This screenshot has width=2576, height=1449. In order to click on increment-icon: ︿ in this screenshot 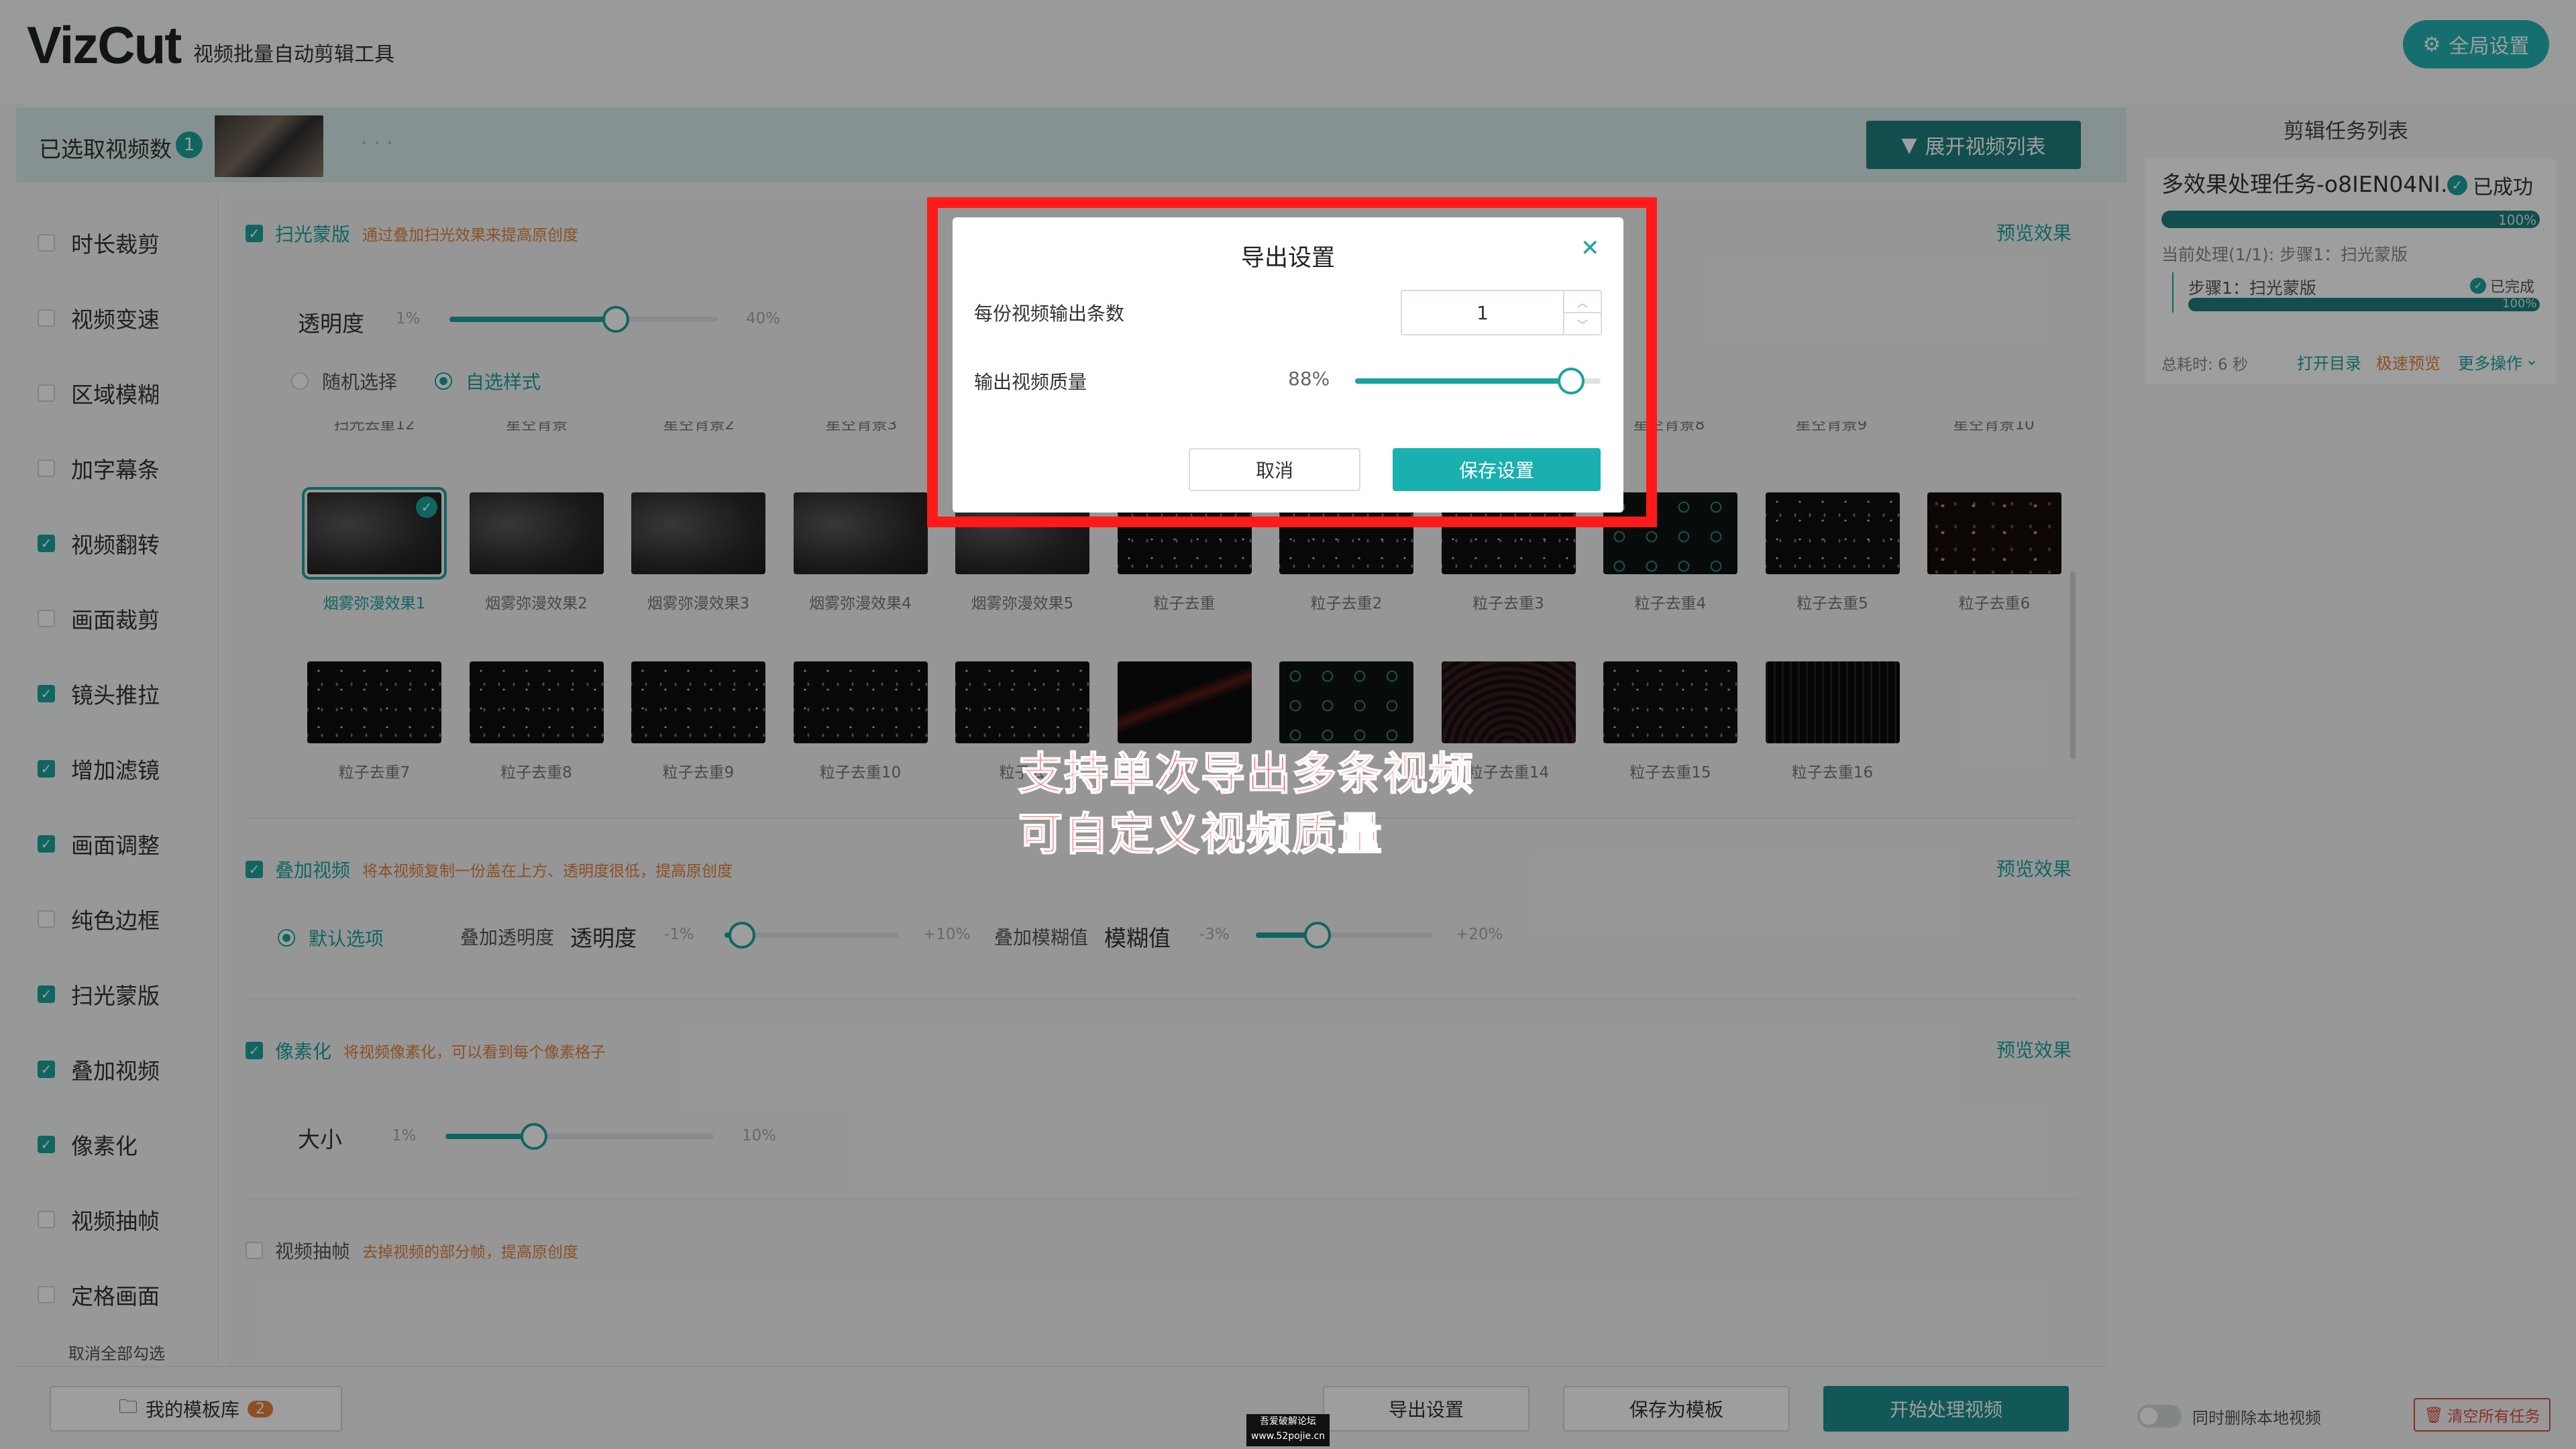, I will do `click(1582, 301)`.